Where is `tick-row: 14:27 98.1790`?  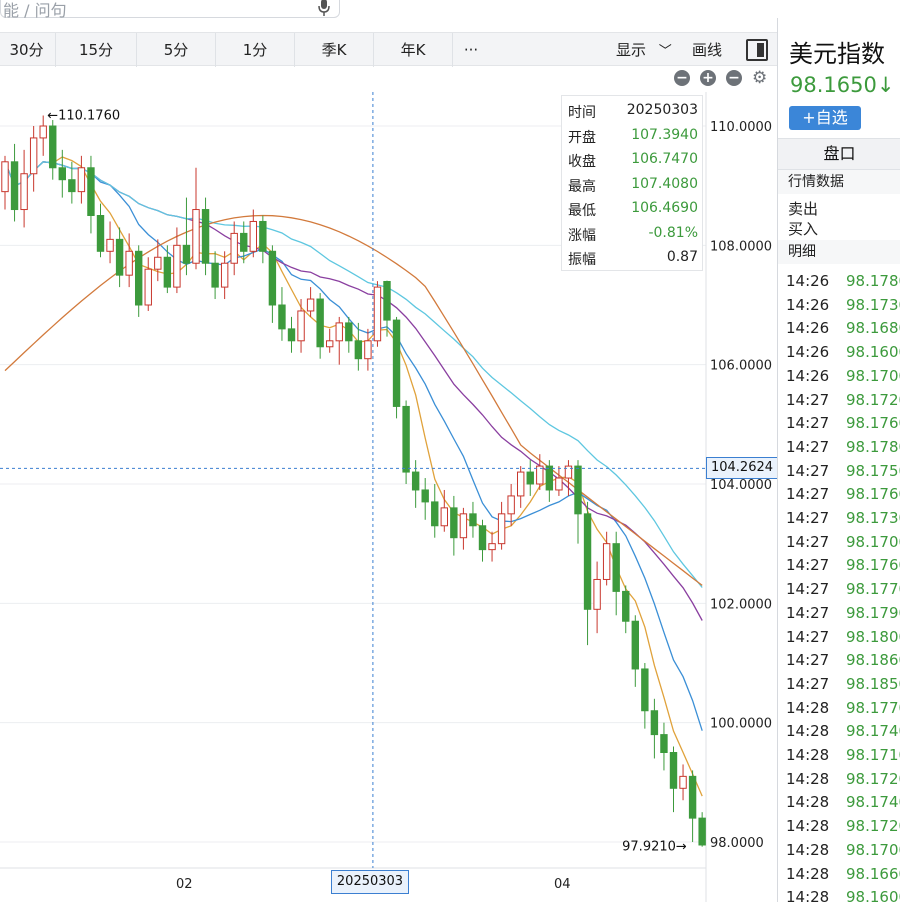 tick-row: 14:27 98.1790 is located at coordinates (839, 613).